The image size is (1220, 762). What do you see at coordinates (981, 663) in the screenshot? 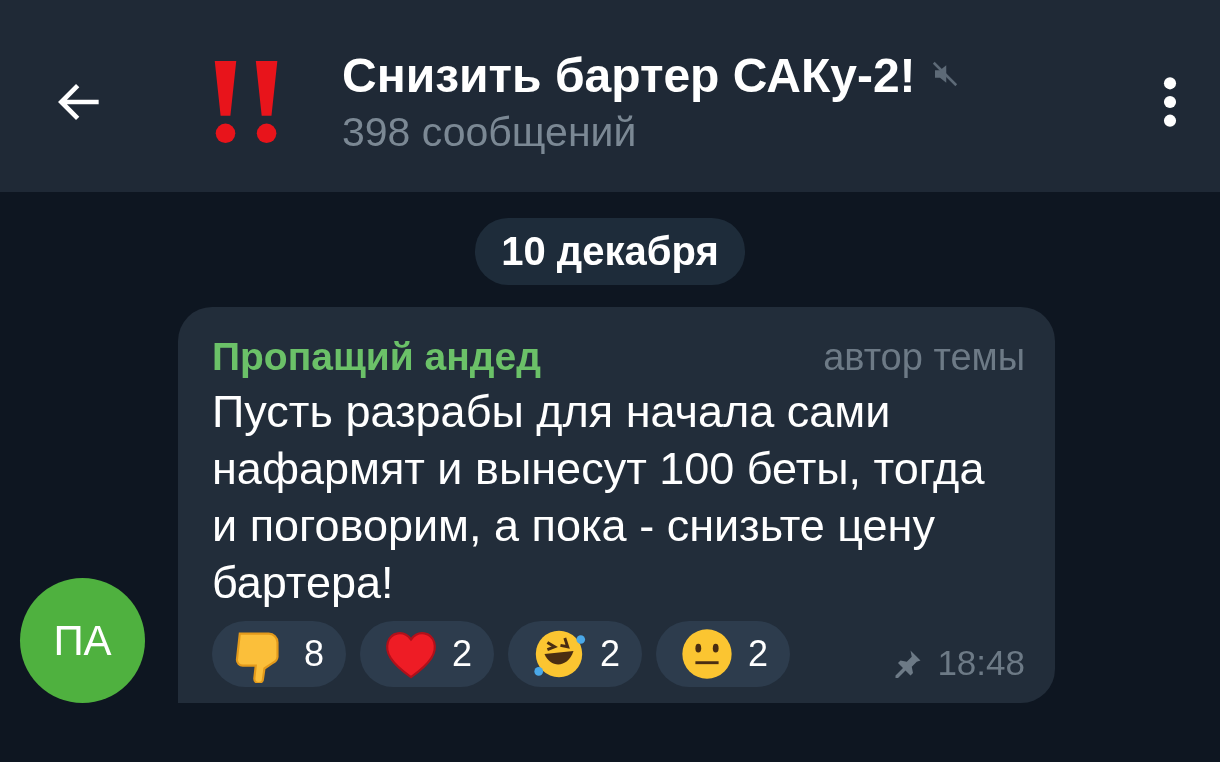
I see `message-time: 18:48` at bounding box center [981, 663].